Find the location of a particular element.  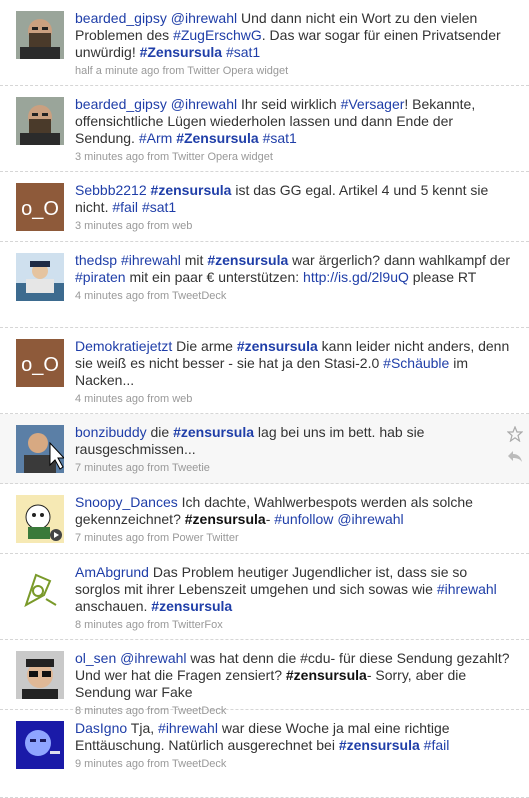

tweet-text-fragment: mit ein paar € unterstützen: is located at coordinates (214, 277).